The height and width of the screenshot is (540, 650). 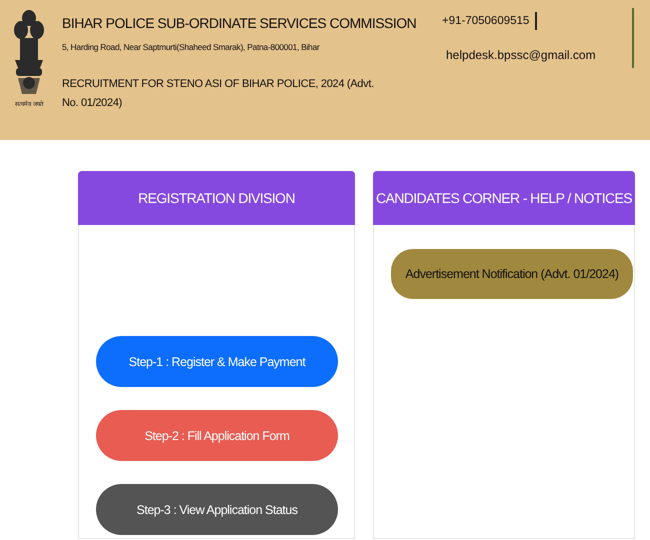 What do you see at coordinates (240, 23) in the screenshot?
I see `site-title: BIHAR POLICE SUB-ORDINATE SERVICES COMMISSION` at bounding box center [240, 23].